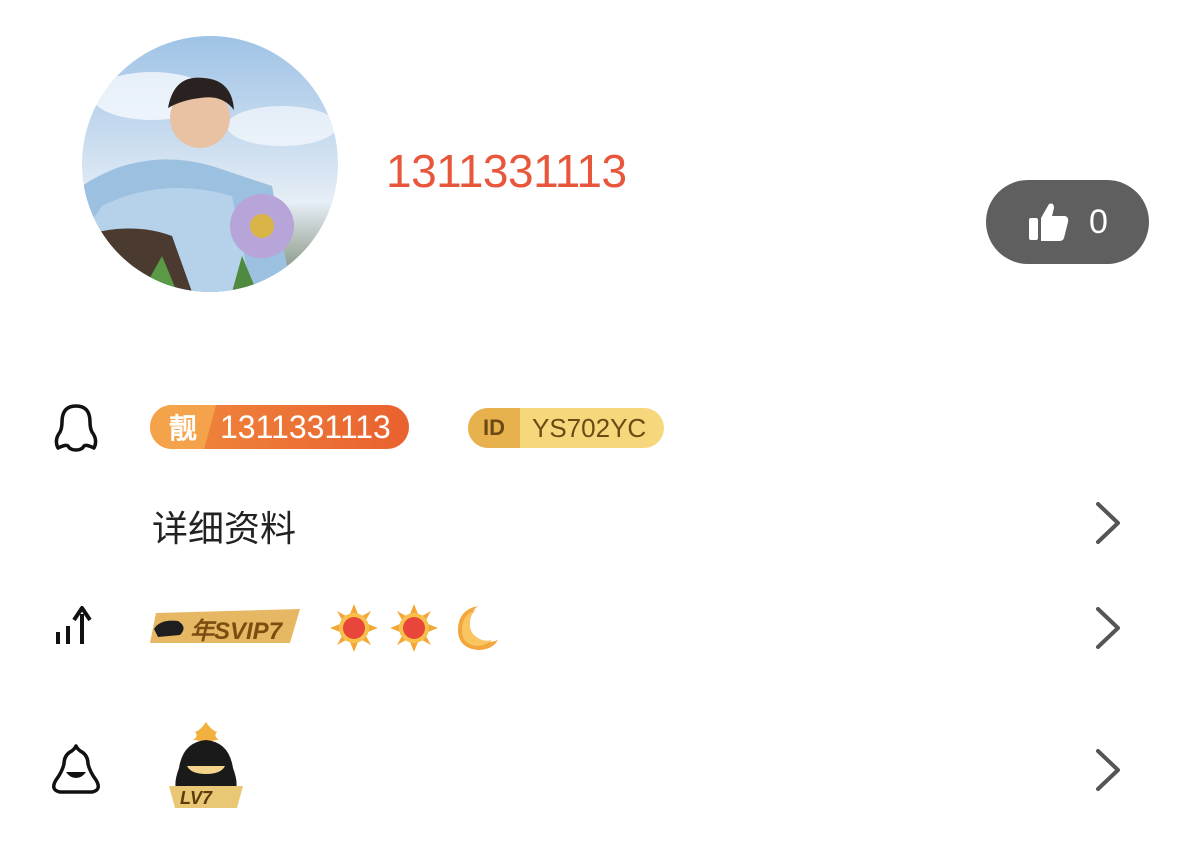  Describe the element at coordinates (305, 426) in the screenshot. I see `pretty-number: 1311331113` at that location.